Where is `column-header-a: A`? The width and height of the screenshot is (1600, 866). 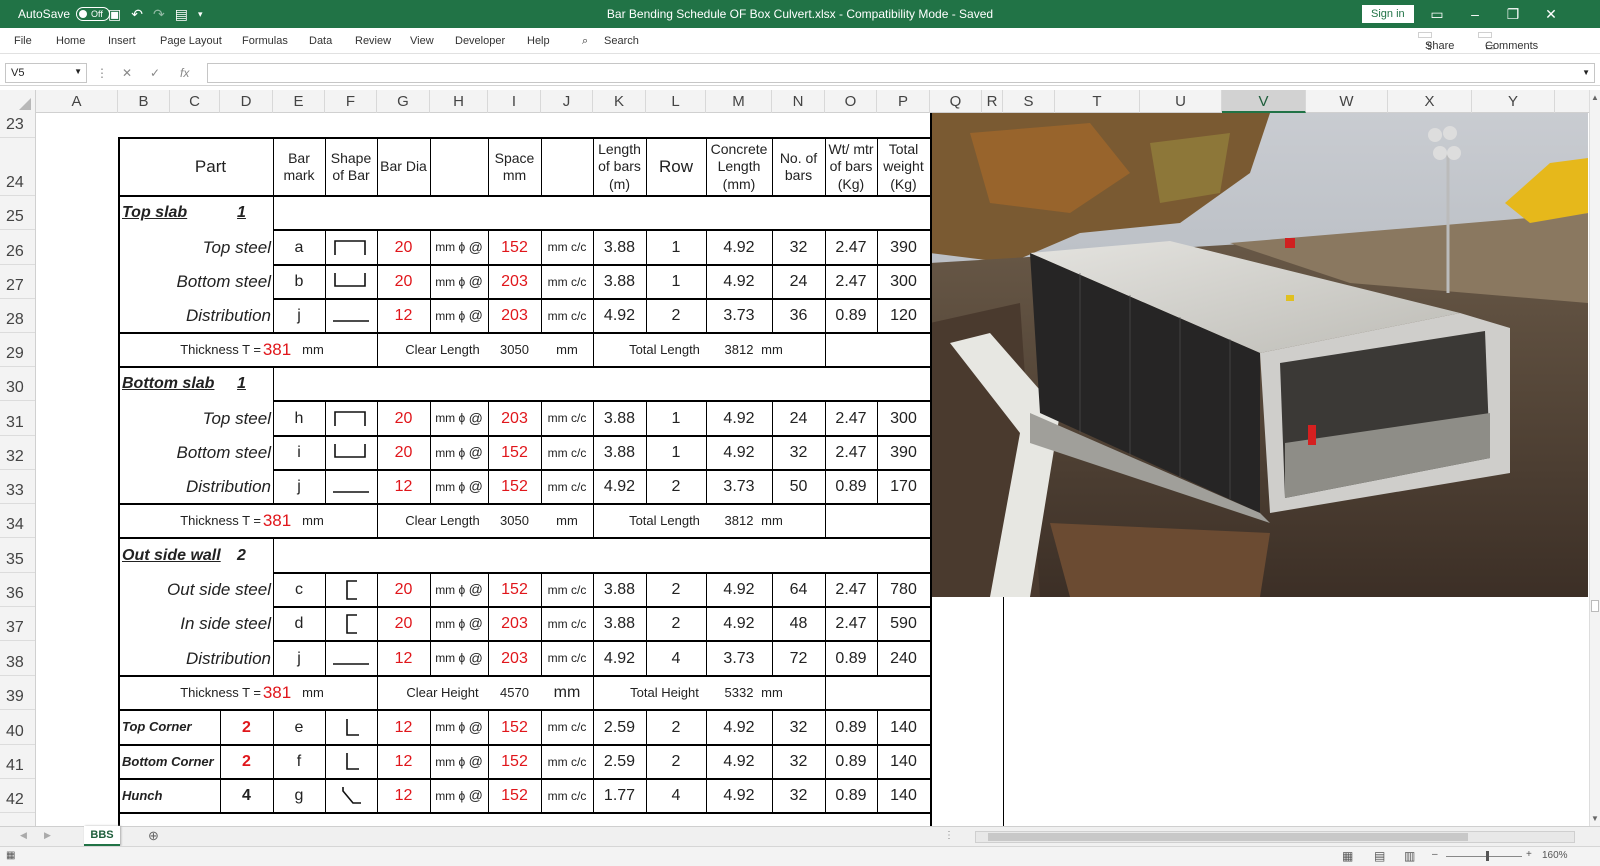 column-header-a: A is located at coordinates (77, 101).